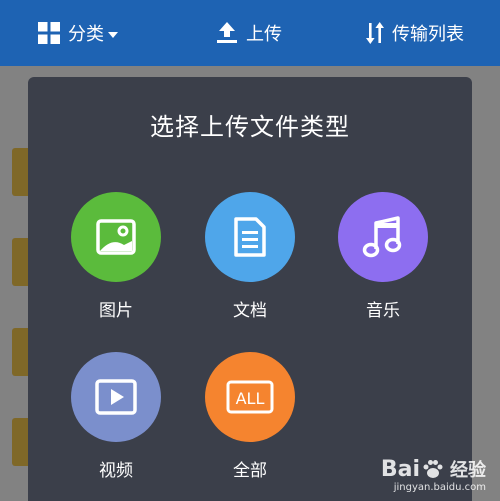  Describe the element at coordinates (227, 33) in the screenshot. I see `upload-icon` at that location.